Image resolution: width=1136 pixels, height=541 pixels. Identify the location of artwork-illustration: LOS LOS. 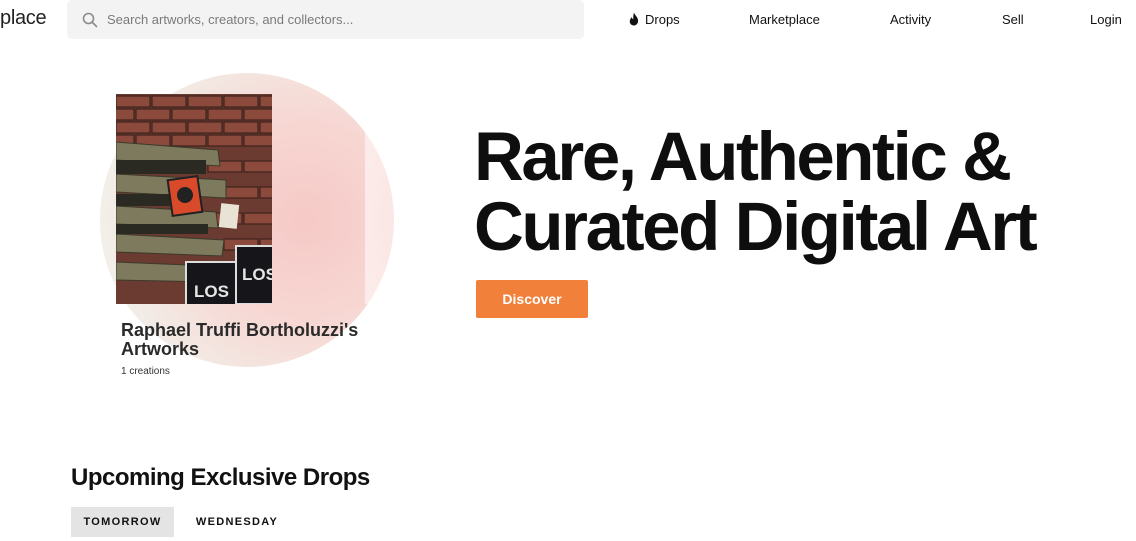
(194, 199).